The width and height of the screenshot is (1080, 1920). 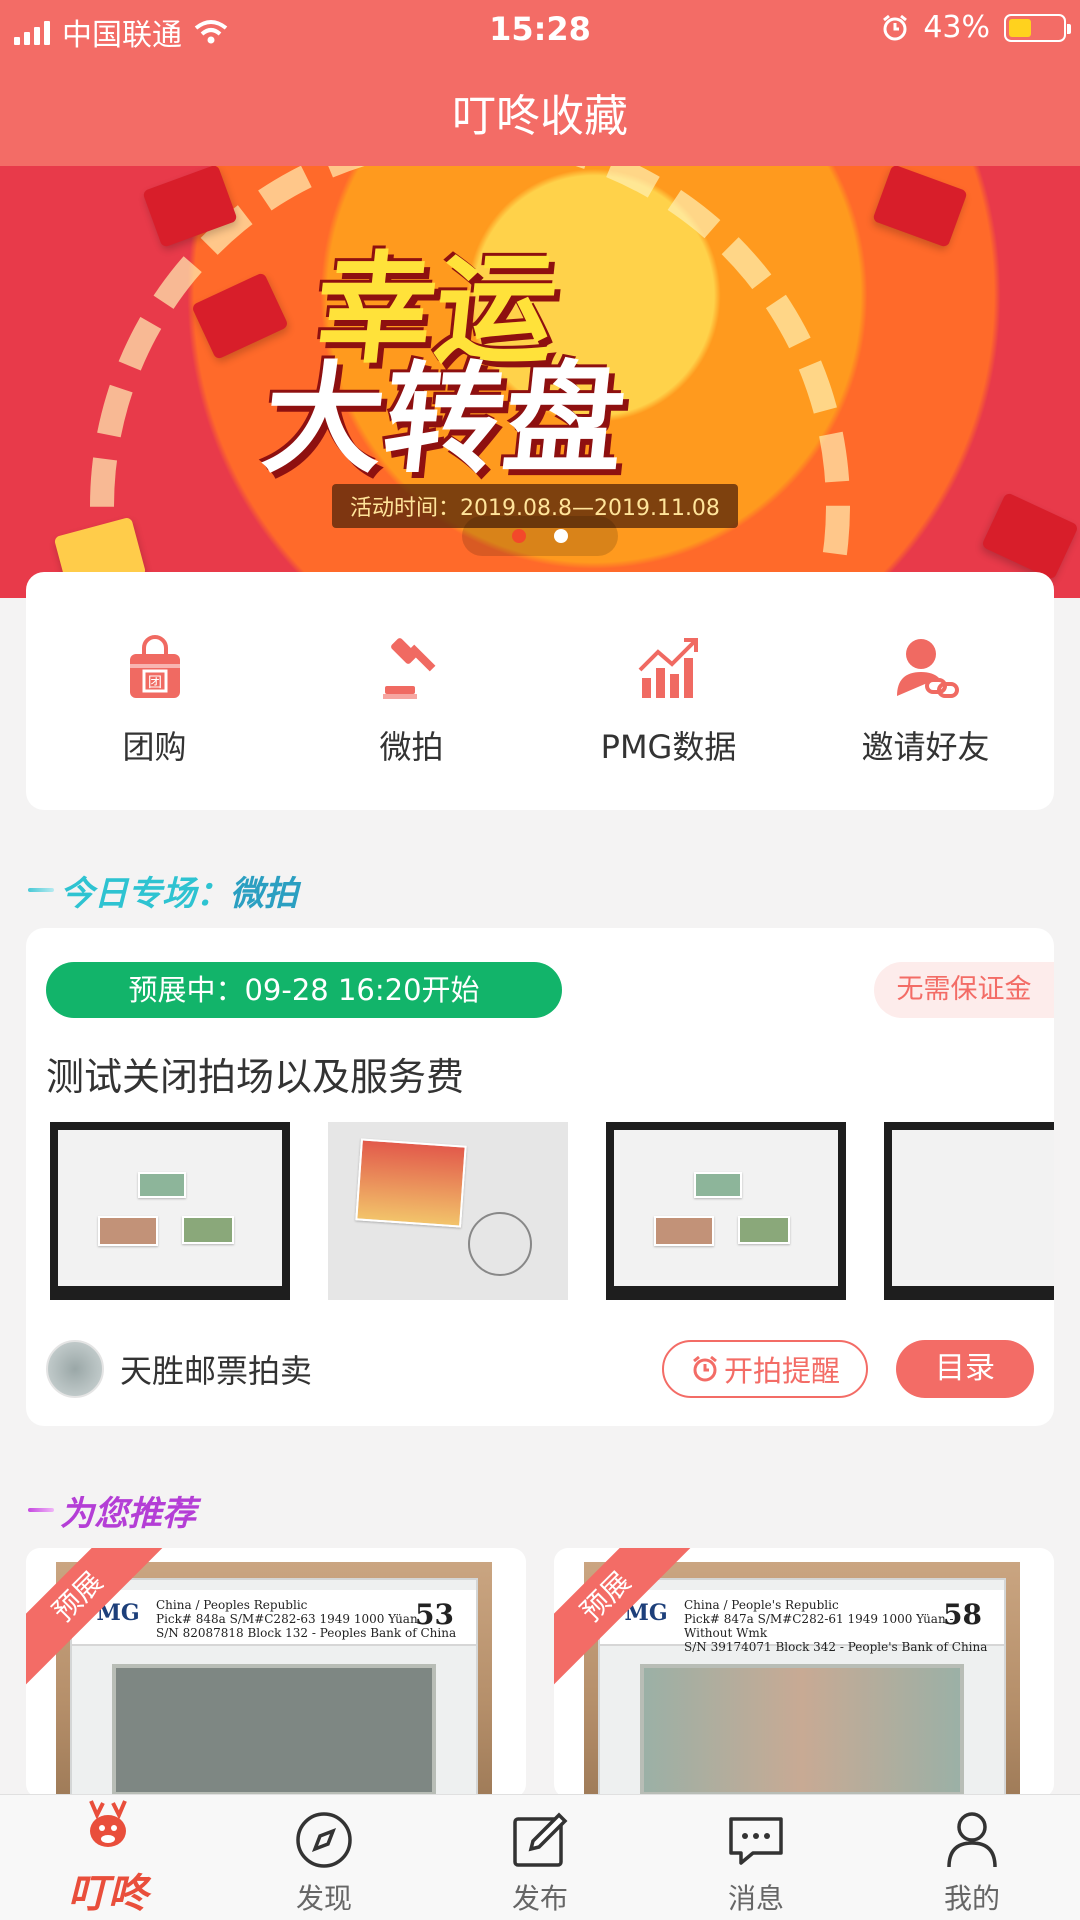 I want to click on pmg-grade: 58, so click(x=962, y=1614).